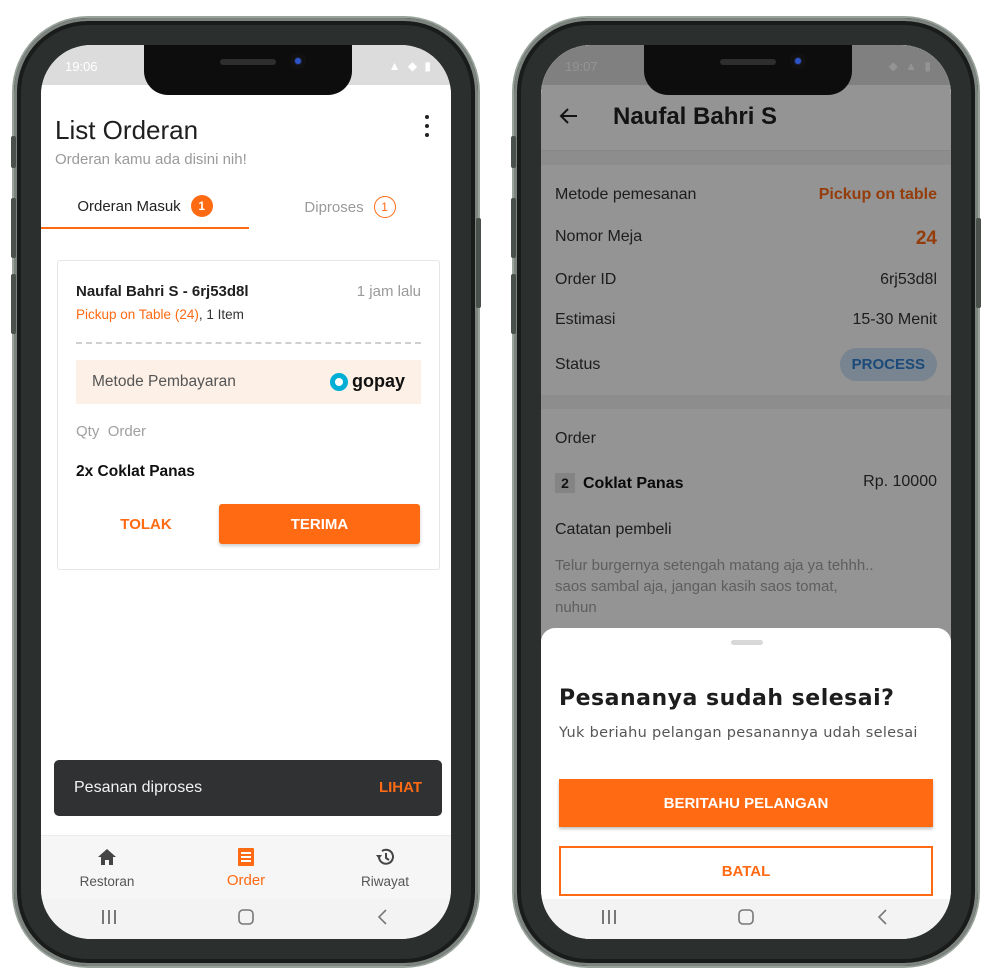 This screenshot has height=978, width=996. I want to click on status-icons: ▲ ◆ ▮, so click(410, 66).